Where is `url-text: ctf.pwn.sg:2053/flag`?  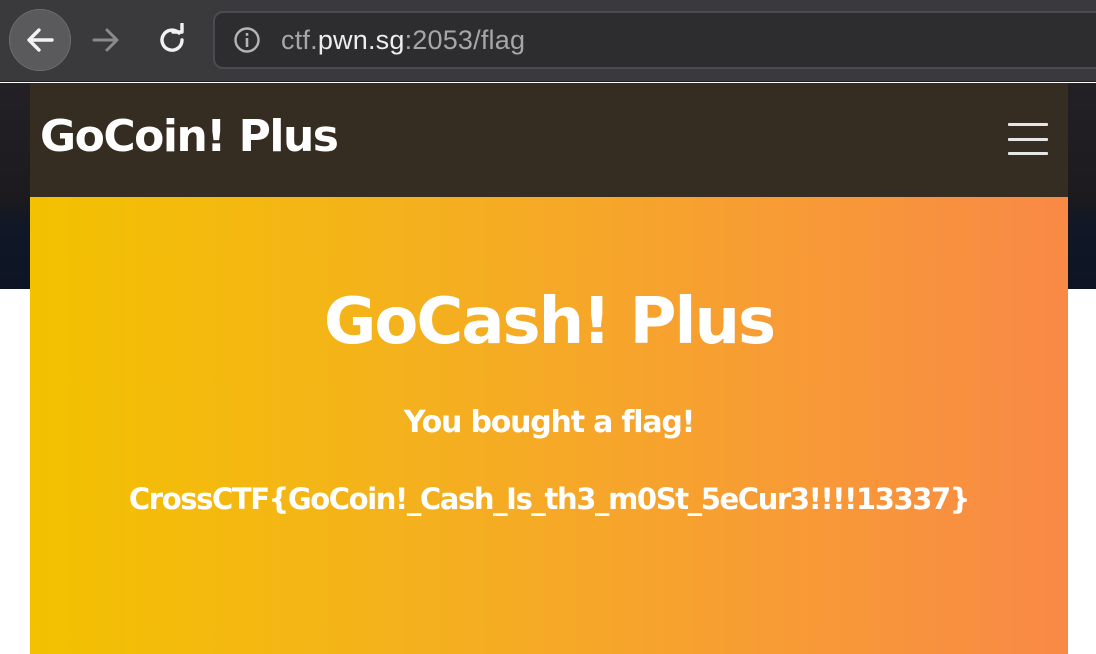 url-text: ctf.pwn.sg:2053/flag is located at coordinates (403, 40).